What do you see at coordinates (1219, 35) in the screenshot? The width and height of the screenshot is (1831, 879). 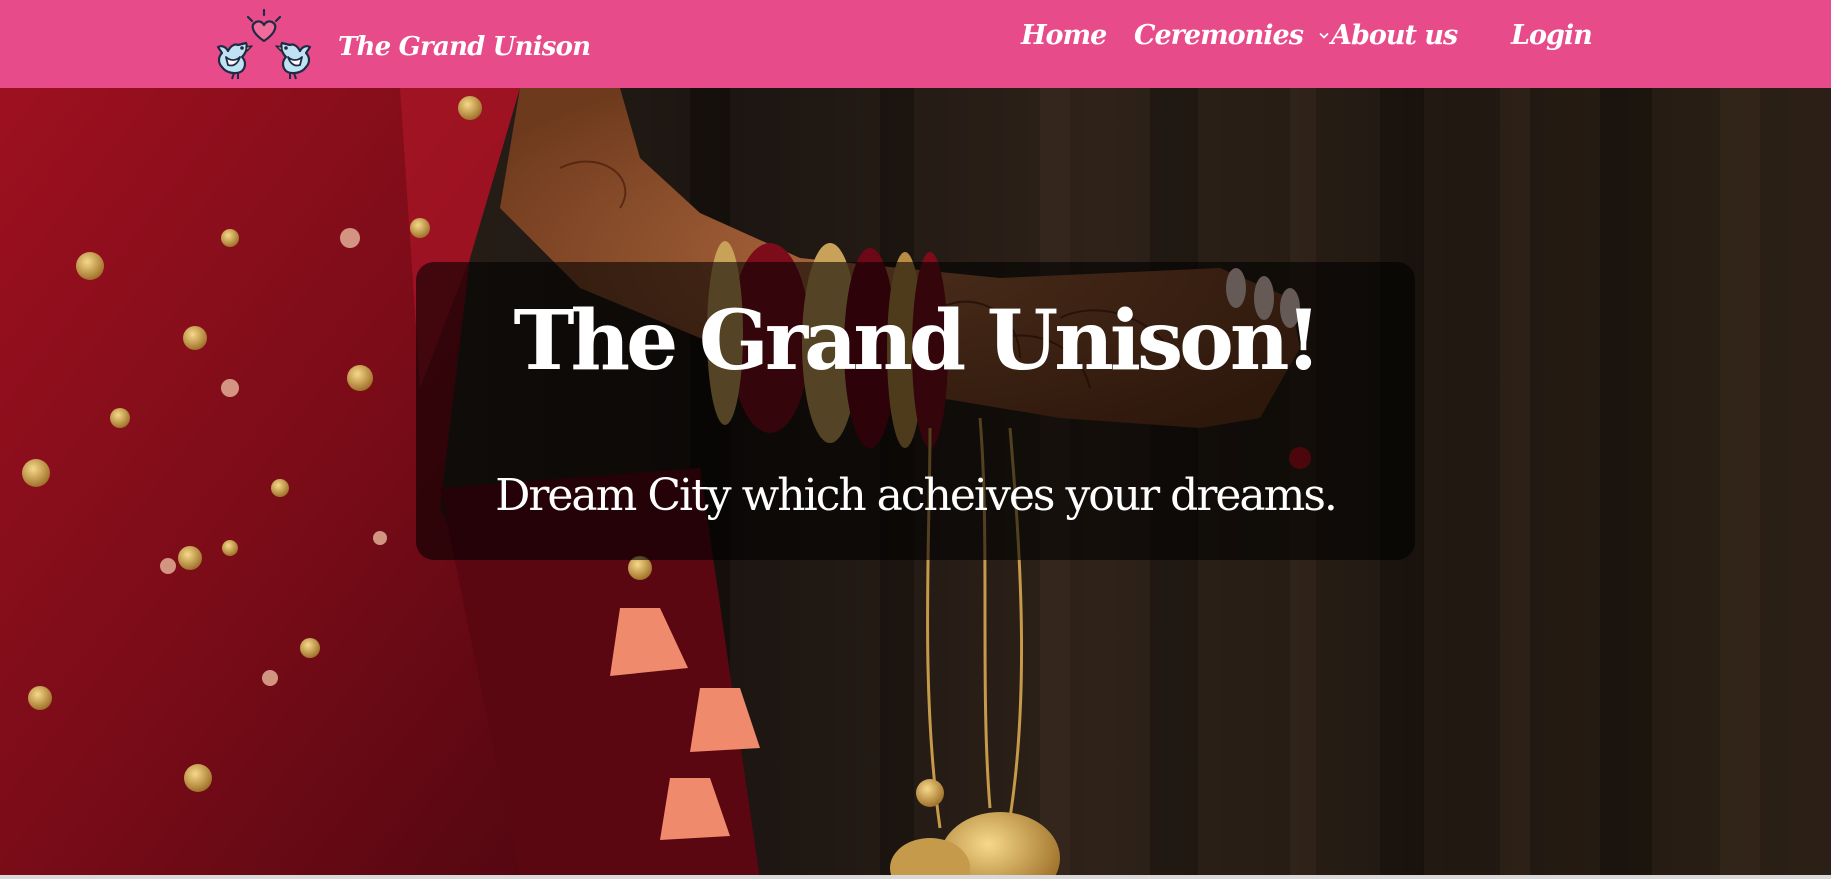 I see `nav-ceremonies-label: Ceremonies` at bounding box center [1219, 35].